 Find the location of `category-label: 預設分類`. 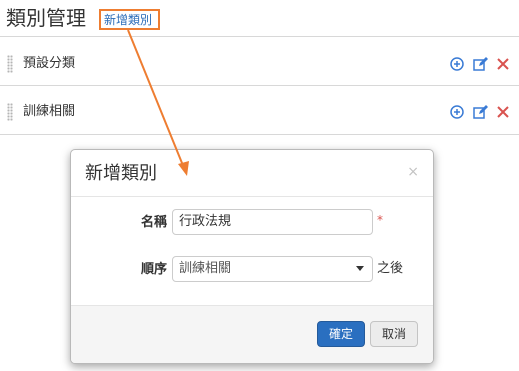

category-label: 預設分類 is located at coordinates (49, 63).